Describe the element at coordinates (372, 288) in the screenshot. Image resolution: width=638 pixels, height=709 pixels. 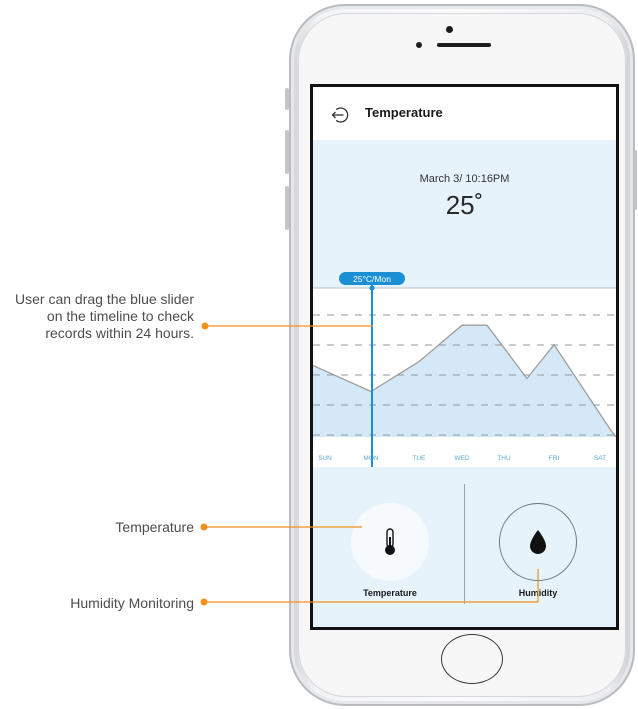
I see `timeline-slider-handle` at that location.